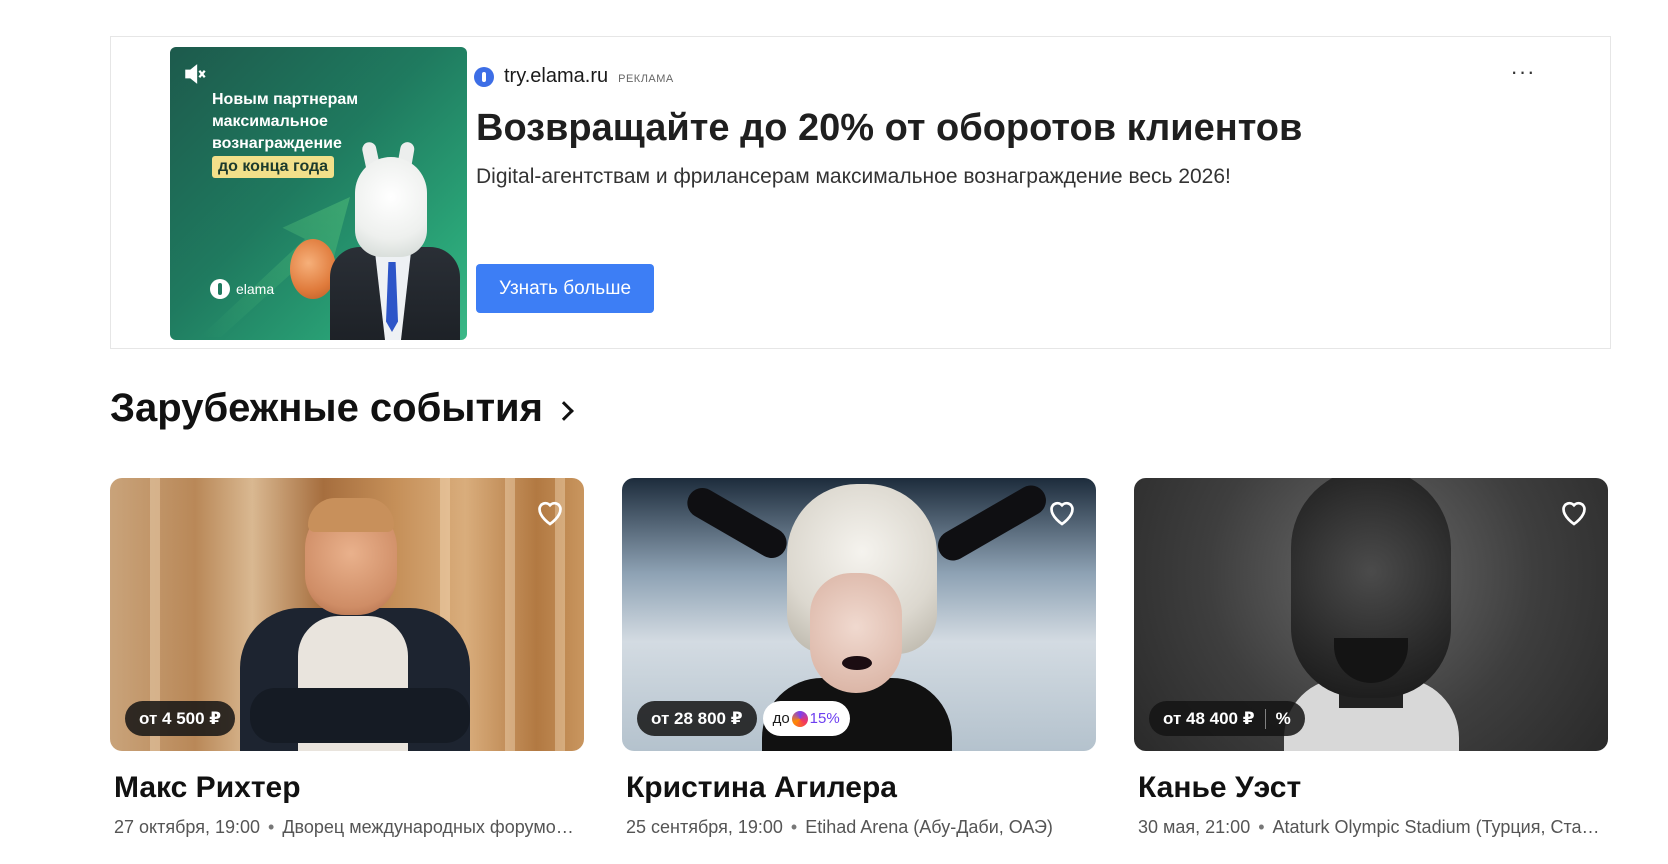  What do you see at coordinates (556, 76) in the screenshot?
I see `ad-domain-text: try.elama.ru` at bounding box center [556, 76].